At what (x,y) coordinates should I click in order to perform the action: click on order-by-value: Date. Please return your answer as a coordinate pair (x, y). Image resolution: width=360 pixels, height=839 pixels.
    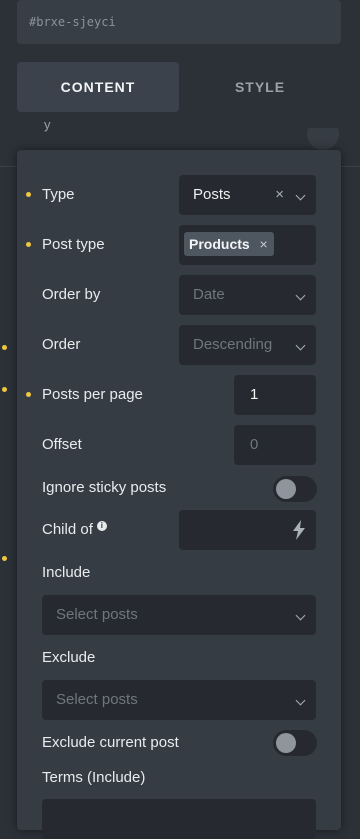
    Looking at the image, I should click on (209, 294).